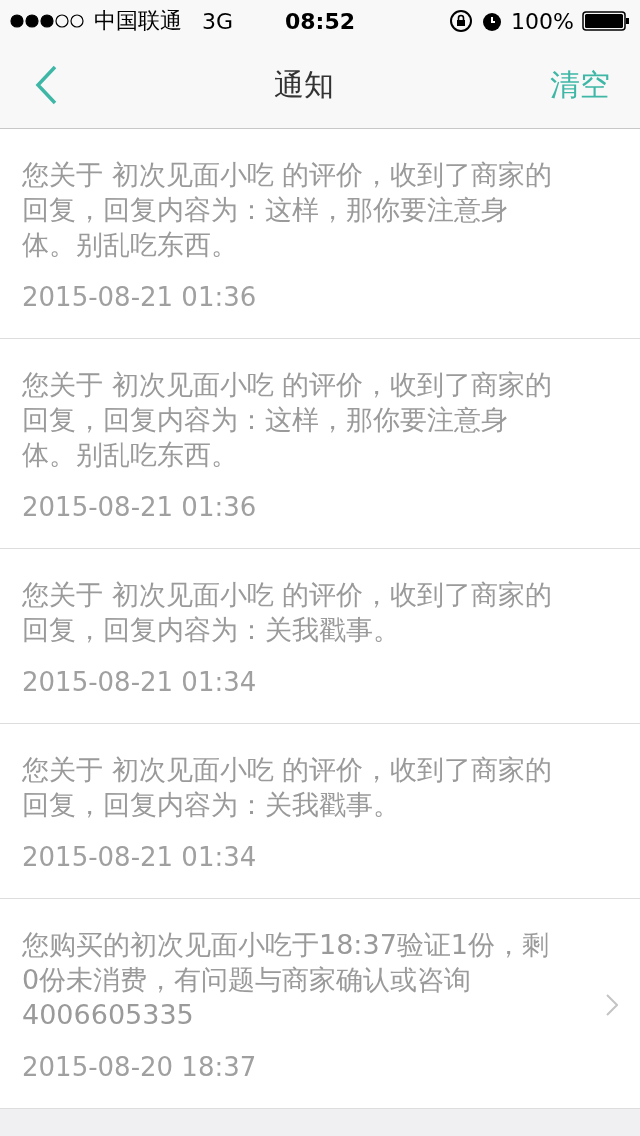  I want to click on battery-icon, so click(606, 21).